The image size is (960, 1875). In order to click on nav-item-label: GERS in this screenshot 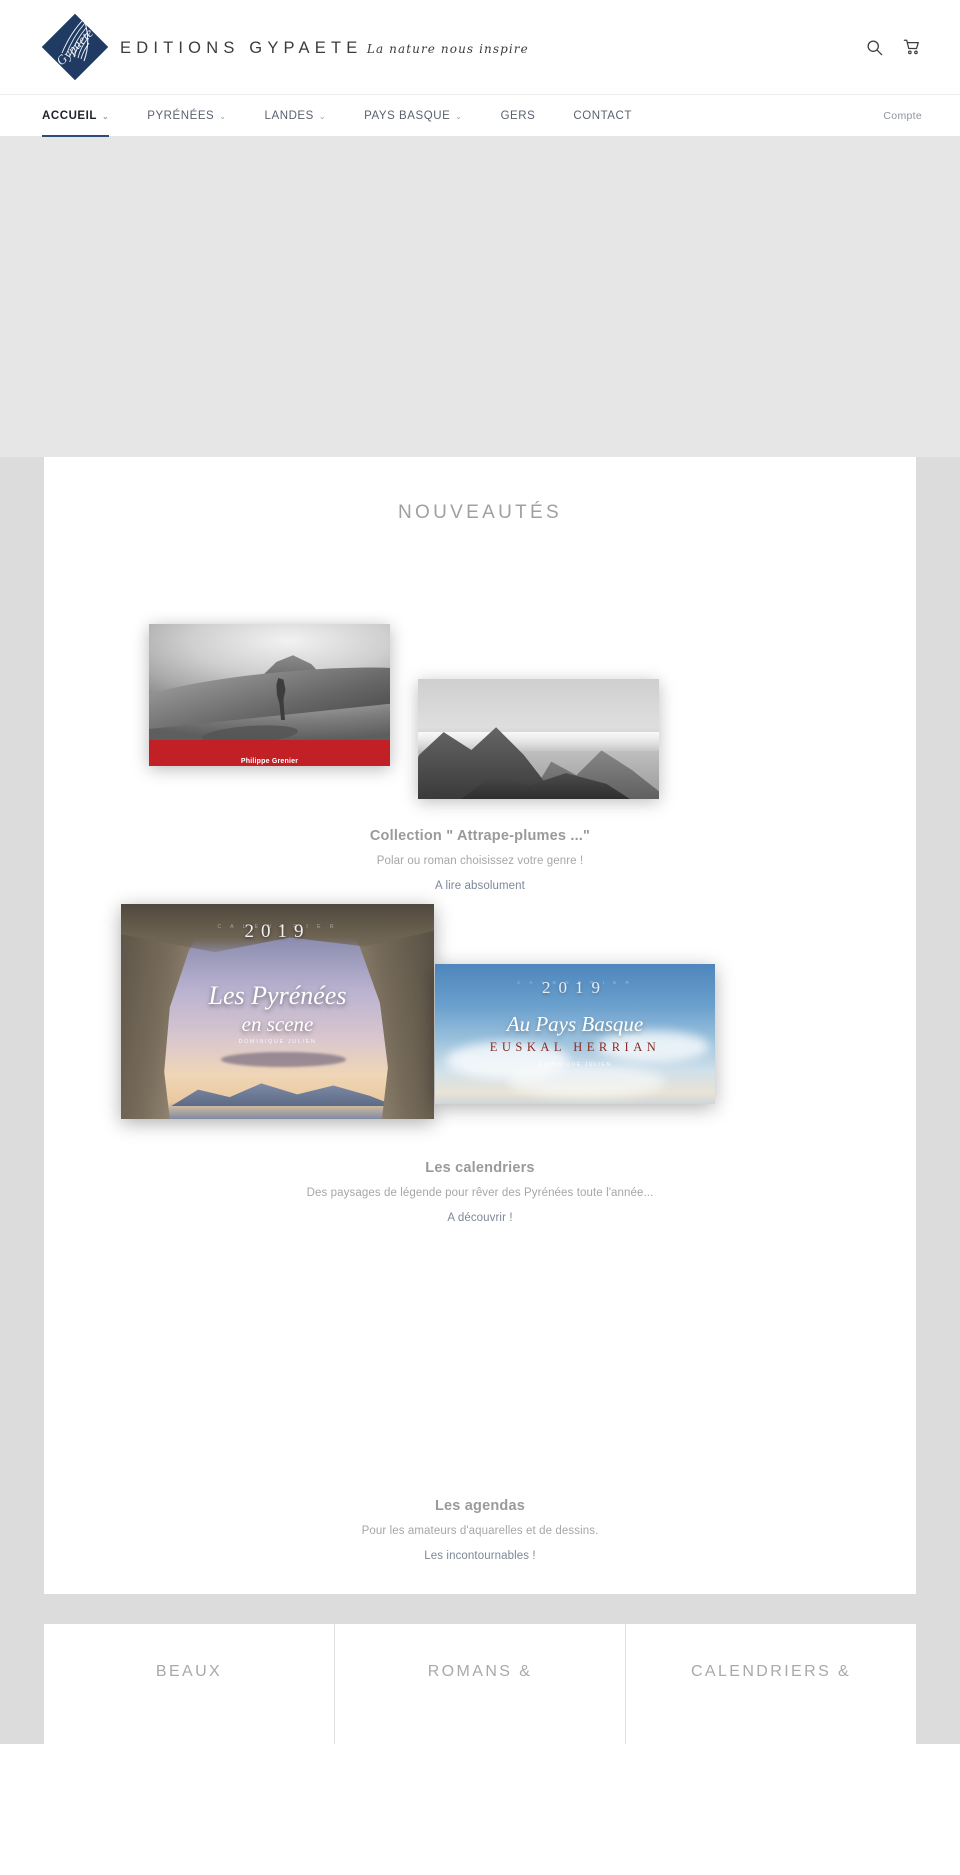, I will do `click(518, 115)`.